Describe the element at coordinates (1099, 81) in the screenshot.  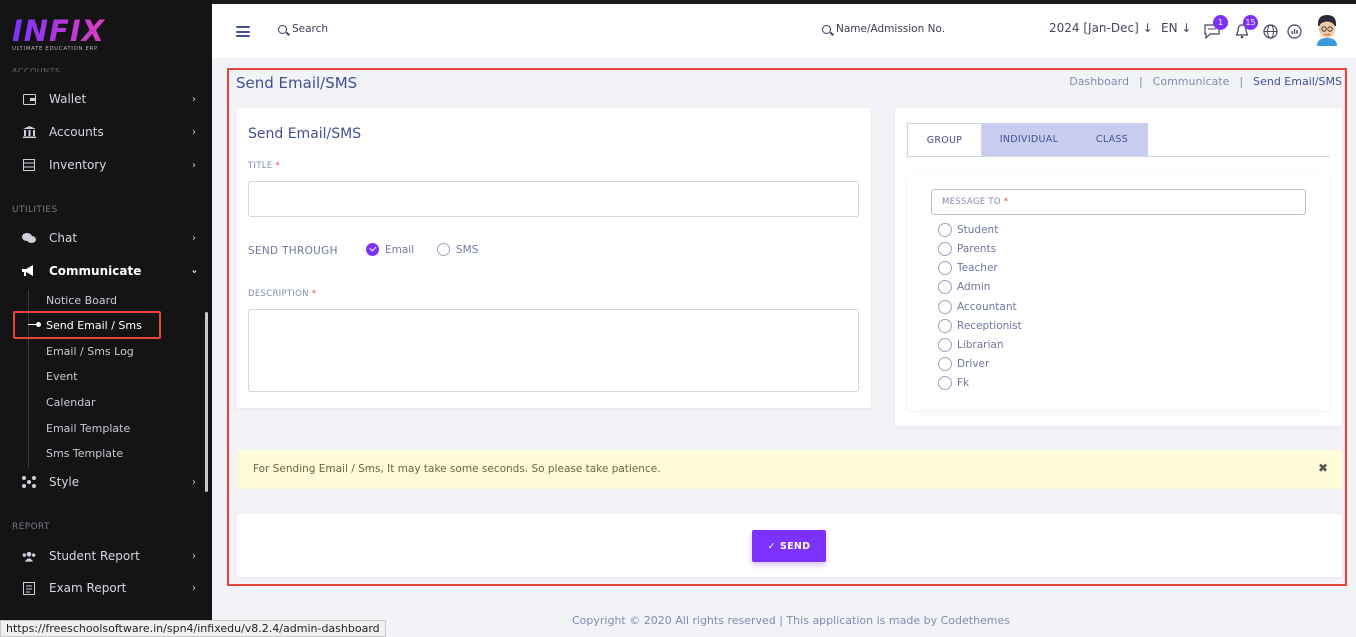
I see `breadcrumb-dashboard: Dashboard` at that location.